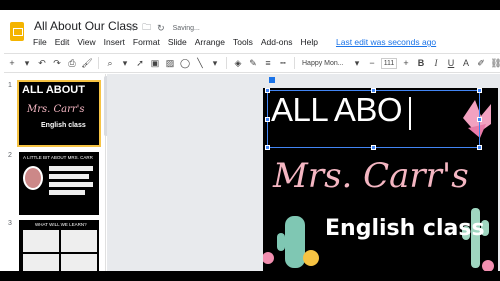 The height and width of the screenshot is (281, 500). I want to click on slide-thumbnail-1: ALL ABOUT Mrs. Carr's English class, so click(59, 113).